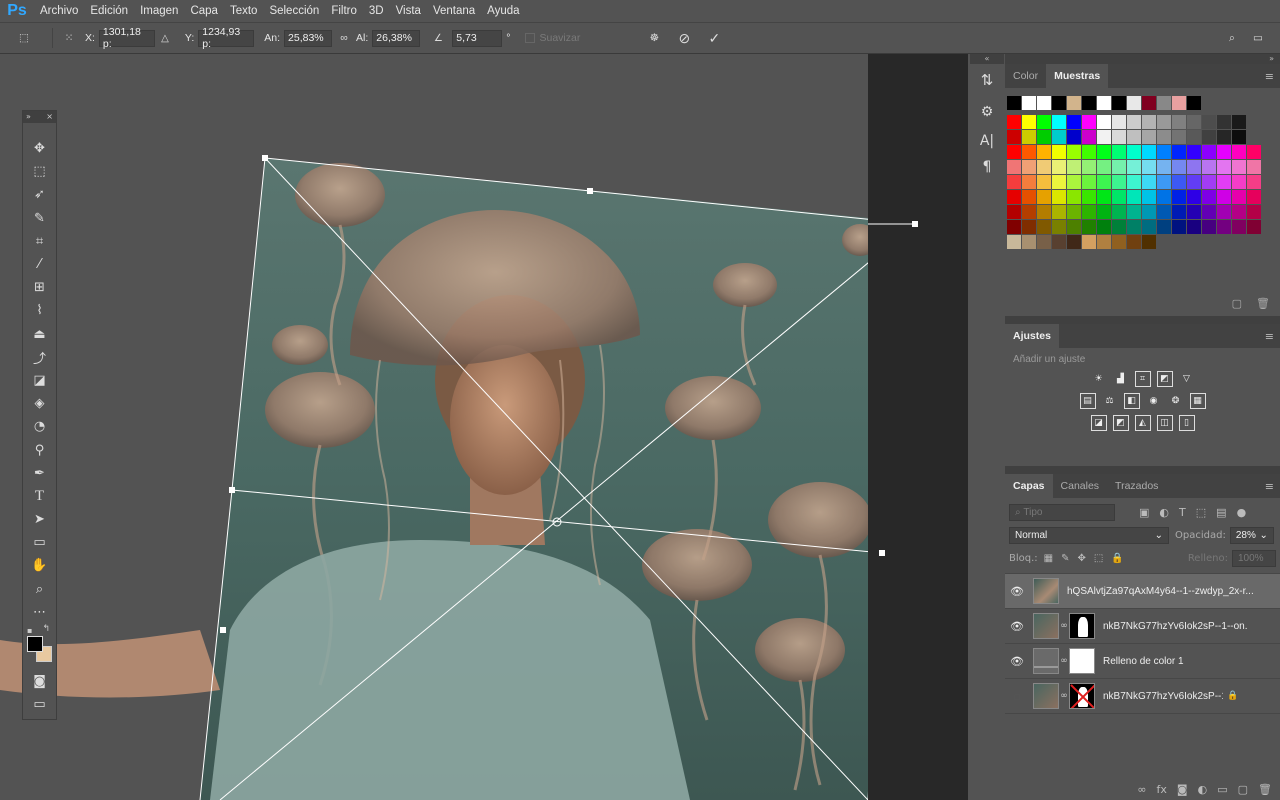 This screenshot has height=800, width=1280. I want to click on swap-colors-icon: ↰, so click(46, 629).